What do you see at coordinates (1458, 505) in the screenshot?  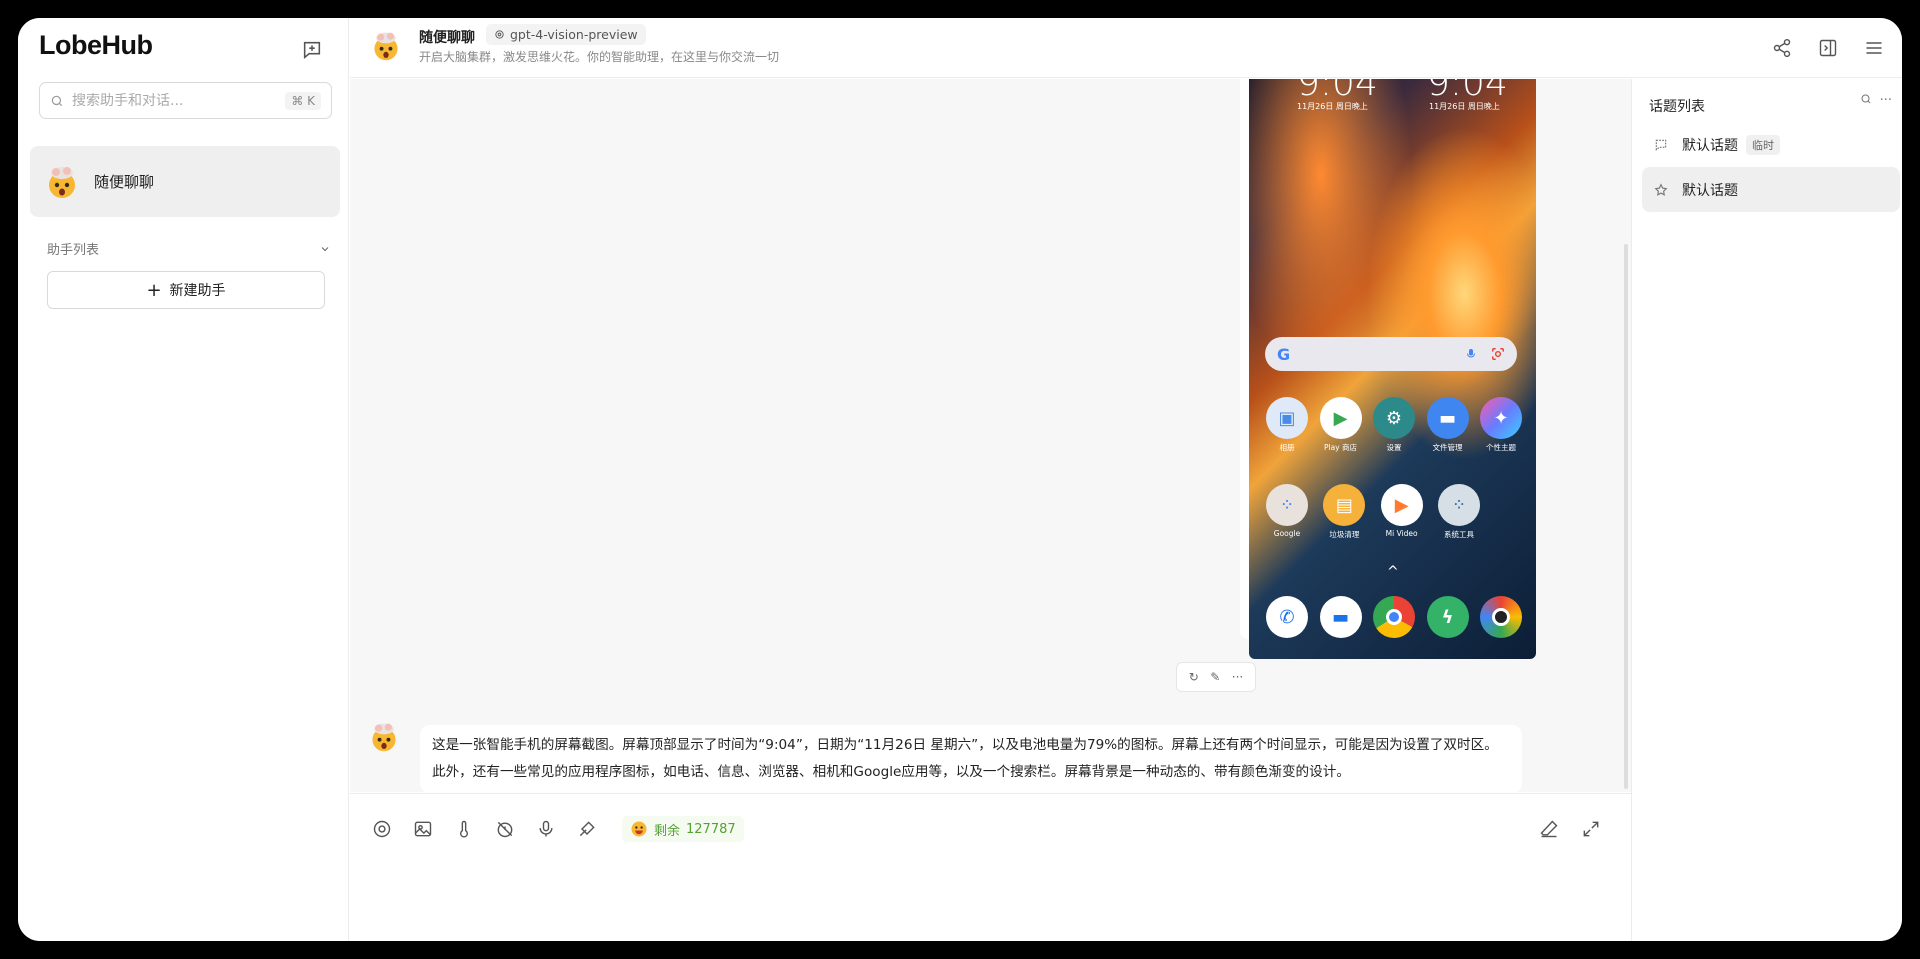 I see `system-tools-icon: ⁘` at bounding box center [1458, 505].